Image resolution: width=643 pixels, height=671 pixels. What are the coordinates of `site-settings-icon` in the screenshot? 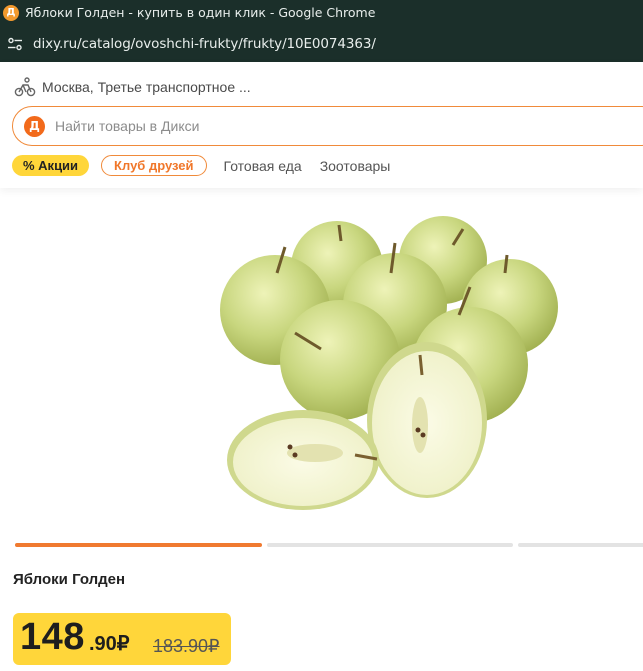 It's located at (15, 44).